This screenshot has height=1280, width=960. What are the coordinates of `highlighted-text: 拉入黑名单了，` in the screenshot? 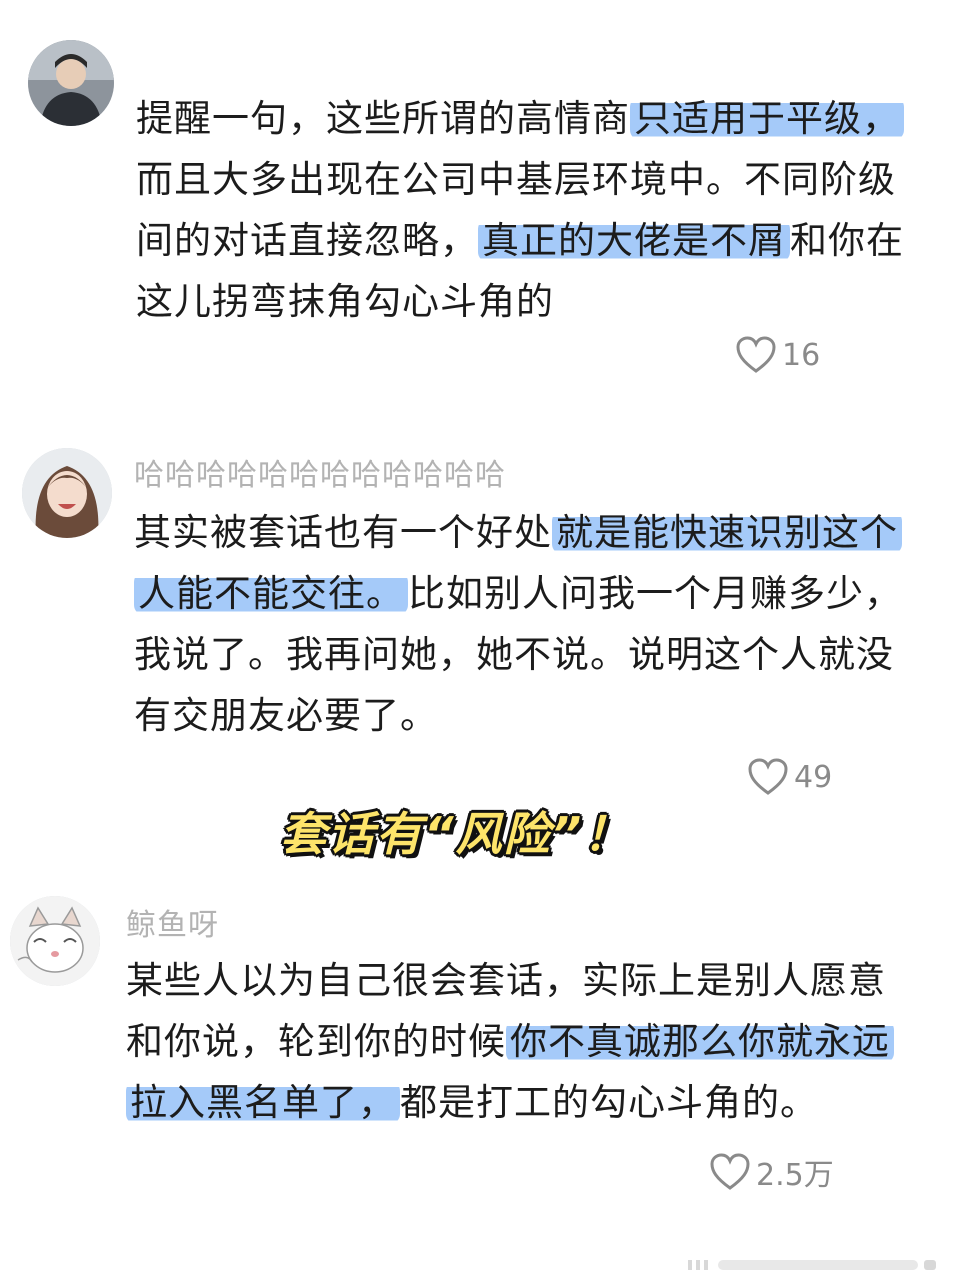 It's located at (263, 1102).